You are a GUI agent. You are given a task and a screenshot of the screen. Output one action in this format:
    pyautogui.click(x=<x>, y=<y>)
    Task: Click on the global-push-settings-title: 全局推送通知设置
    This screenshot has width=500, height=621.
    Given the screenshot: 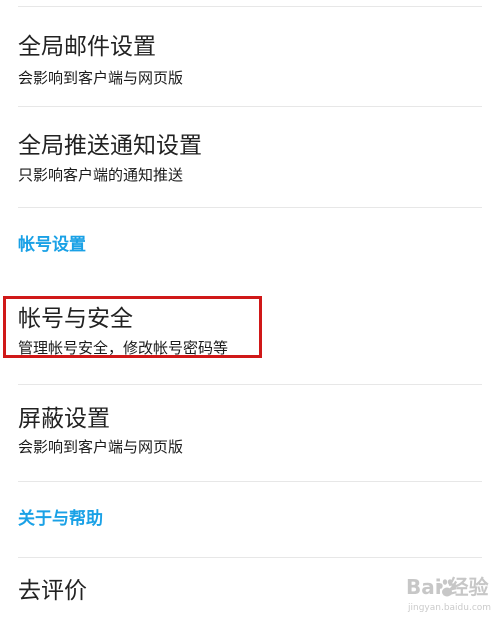 What is the action you would take?
    pyautogui.click(x=110, y=146)
    